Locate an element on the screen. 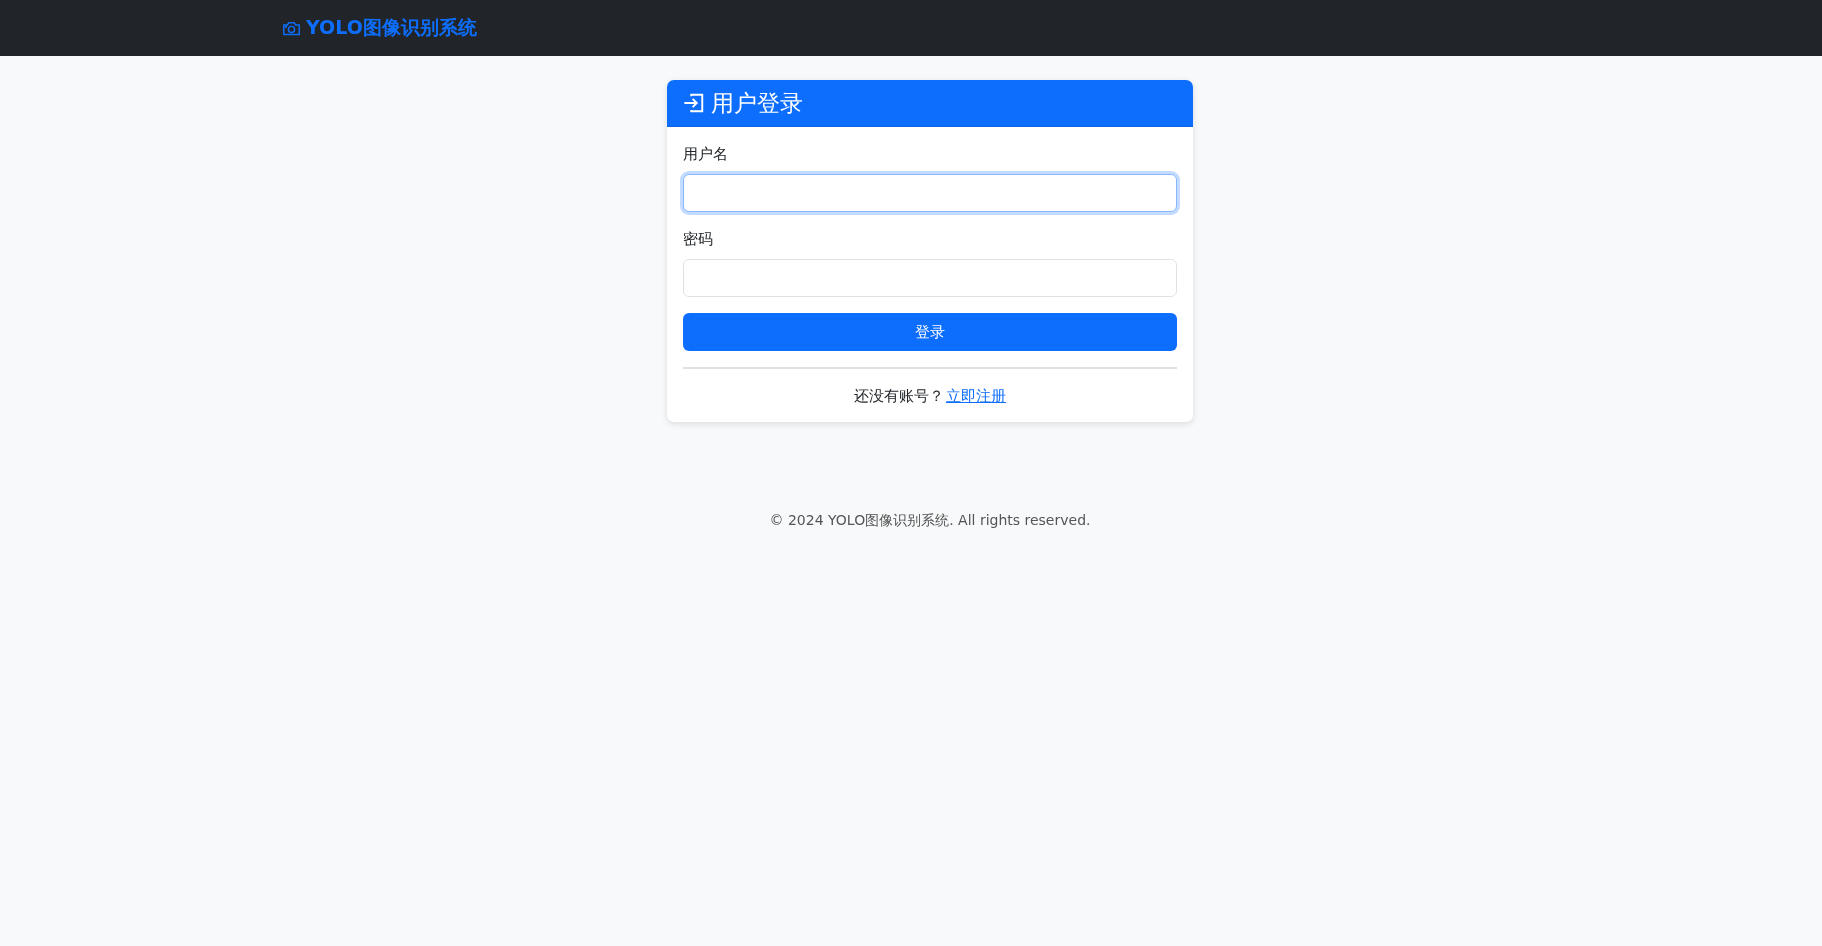  register-link: 立即注册 is located at coordinates (976, 396).